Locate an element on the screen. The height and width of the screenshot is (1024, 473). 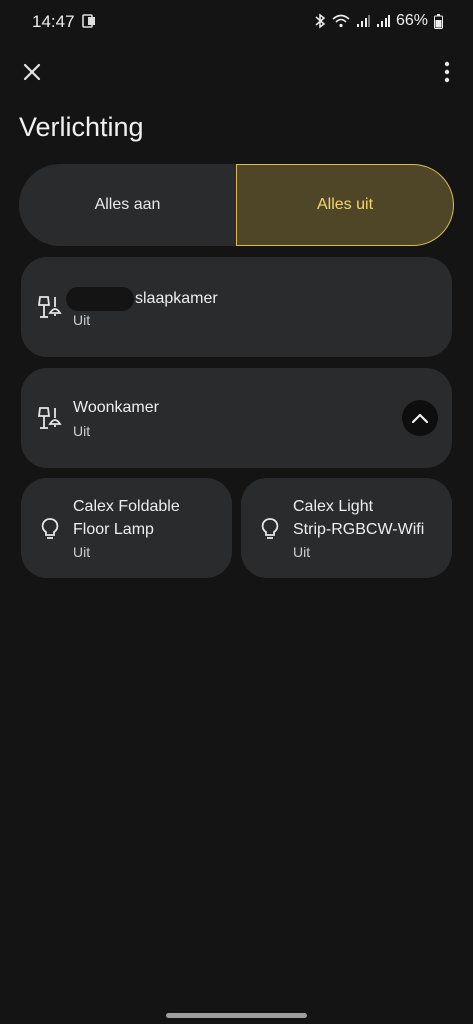
collapse-group-button is located at coordinates (420, 418).